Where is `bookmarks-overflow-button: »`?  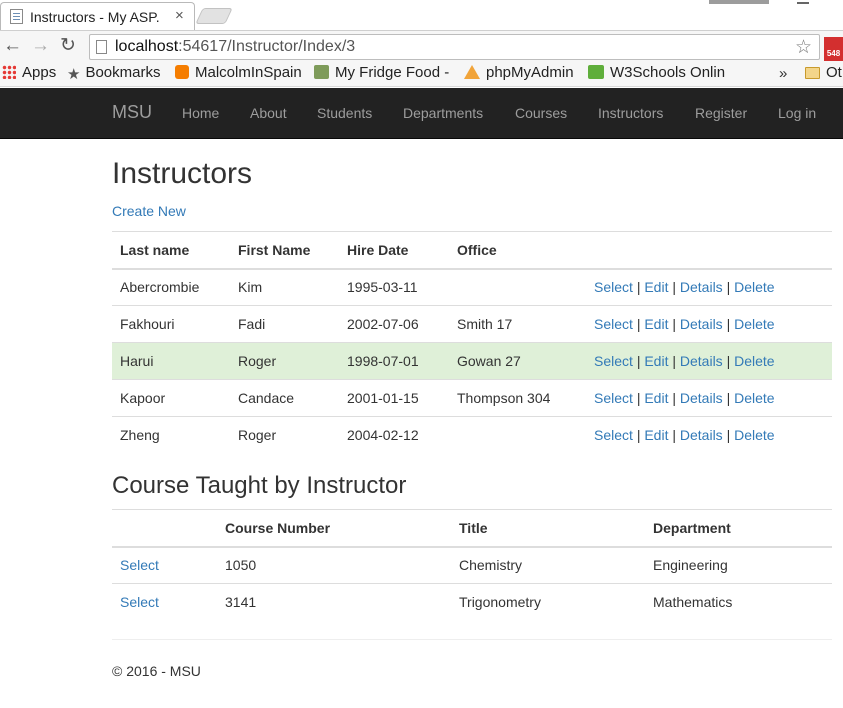
bookmarks-overflow-button: » is located at coordinates (783, 73).